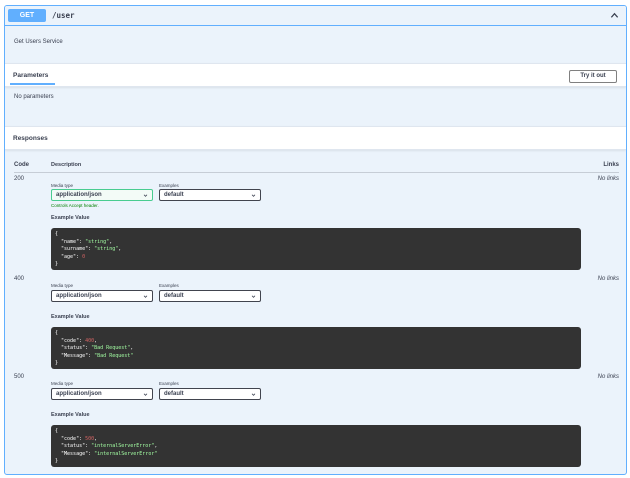  Describe the element at coordinates (593, 76) in the screenshot. I see `try-it-out-button: Try it out` at that location.